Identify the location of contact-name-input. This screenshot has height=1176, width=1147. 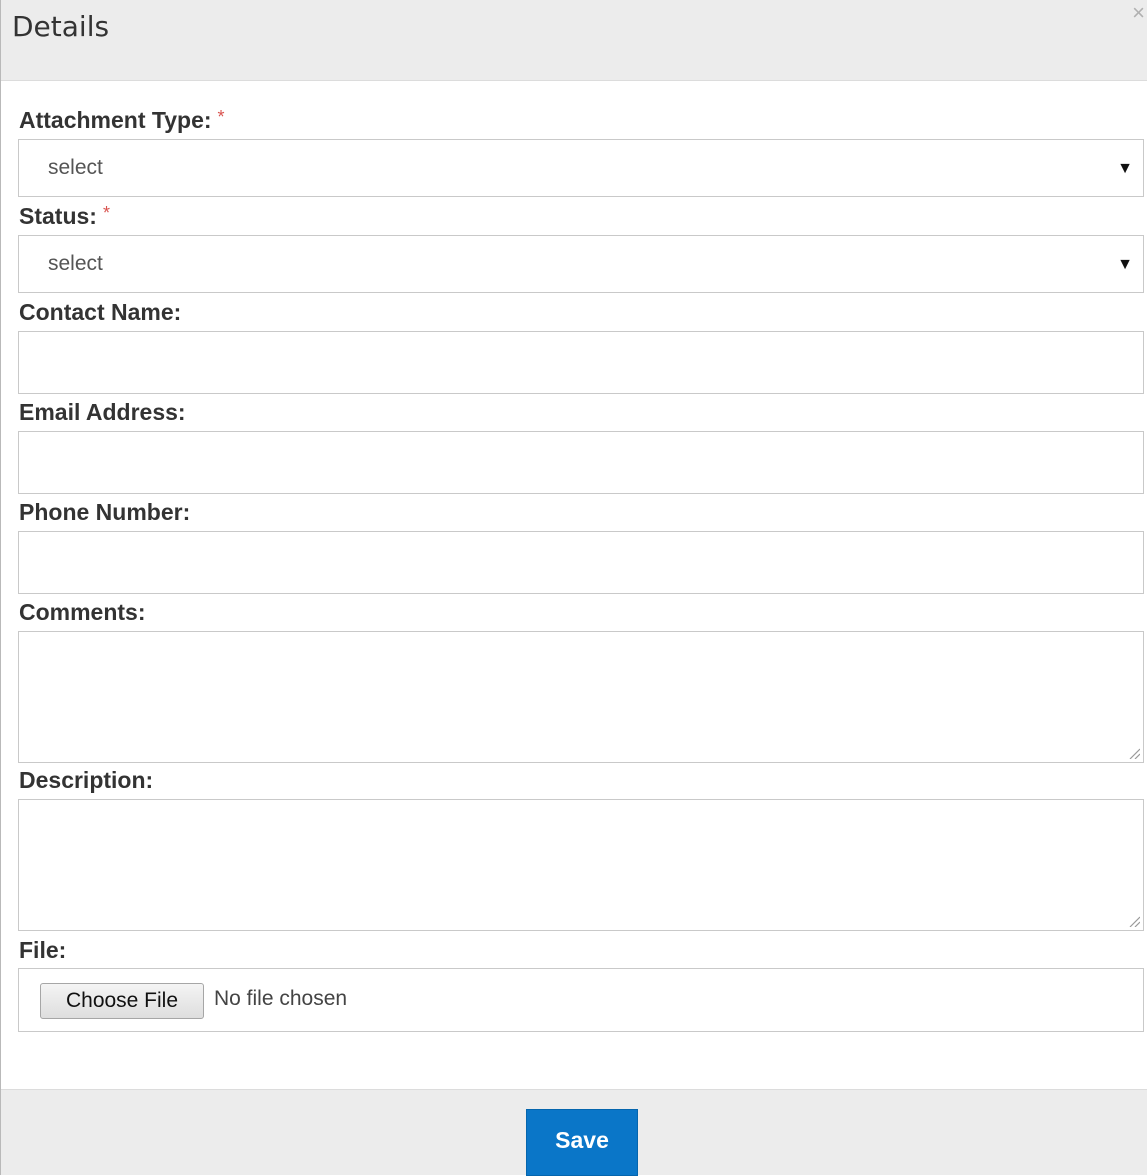
(581, 362).